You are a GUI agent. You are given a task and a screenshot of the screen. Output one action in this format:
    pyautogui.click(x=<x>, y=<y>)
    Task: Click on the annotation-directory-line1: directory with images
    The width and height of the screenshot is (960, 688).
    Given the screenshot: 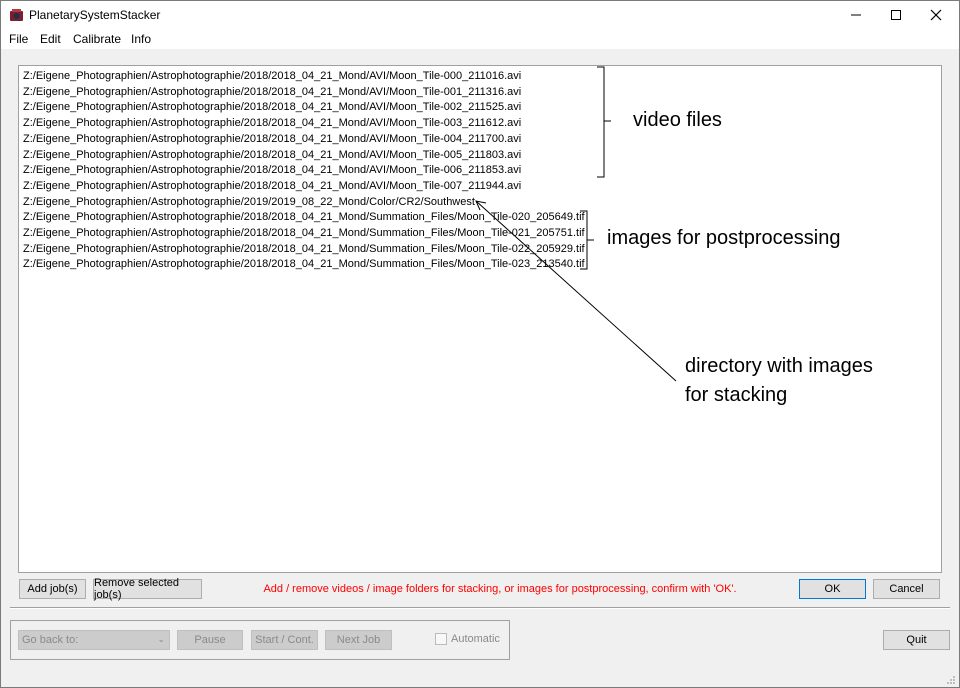 What is the action you would take?
    pyautogui.click(x=779, y=366)
    